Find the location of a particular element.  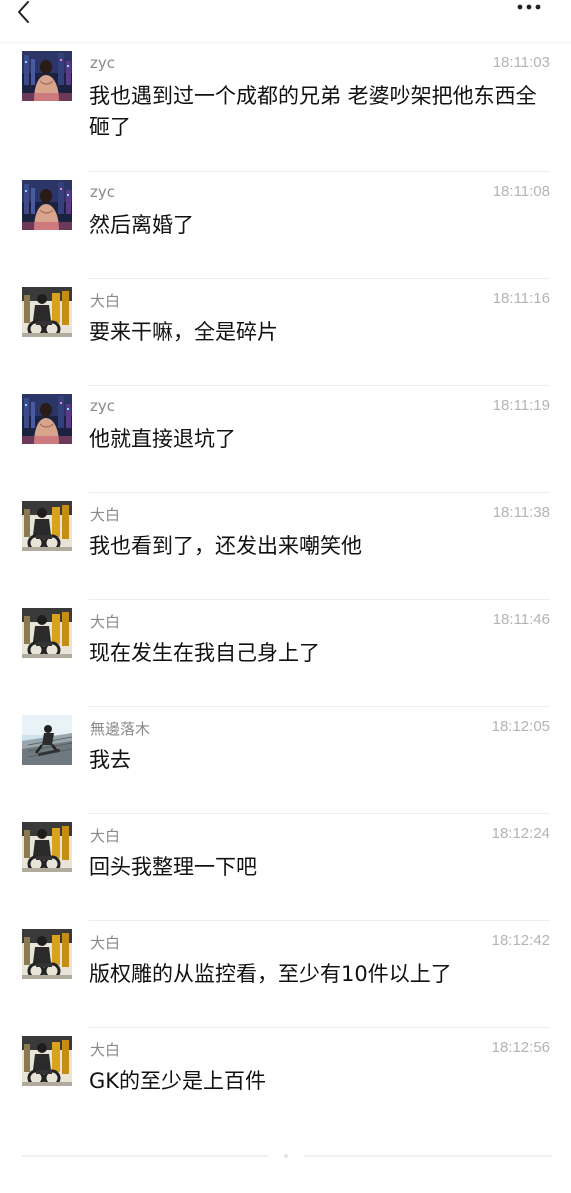

back-button is located at coordinates (29, 12).